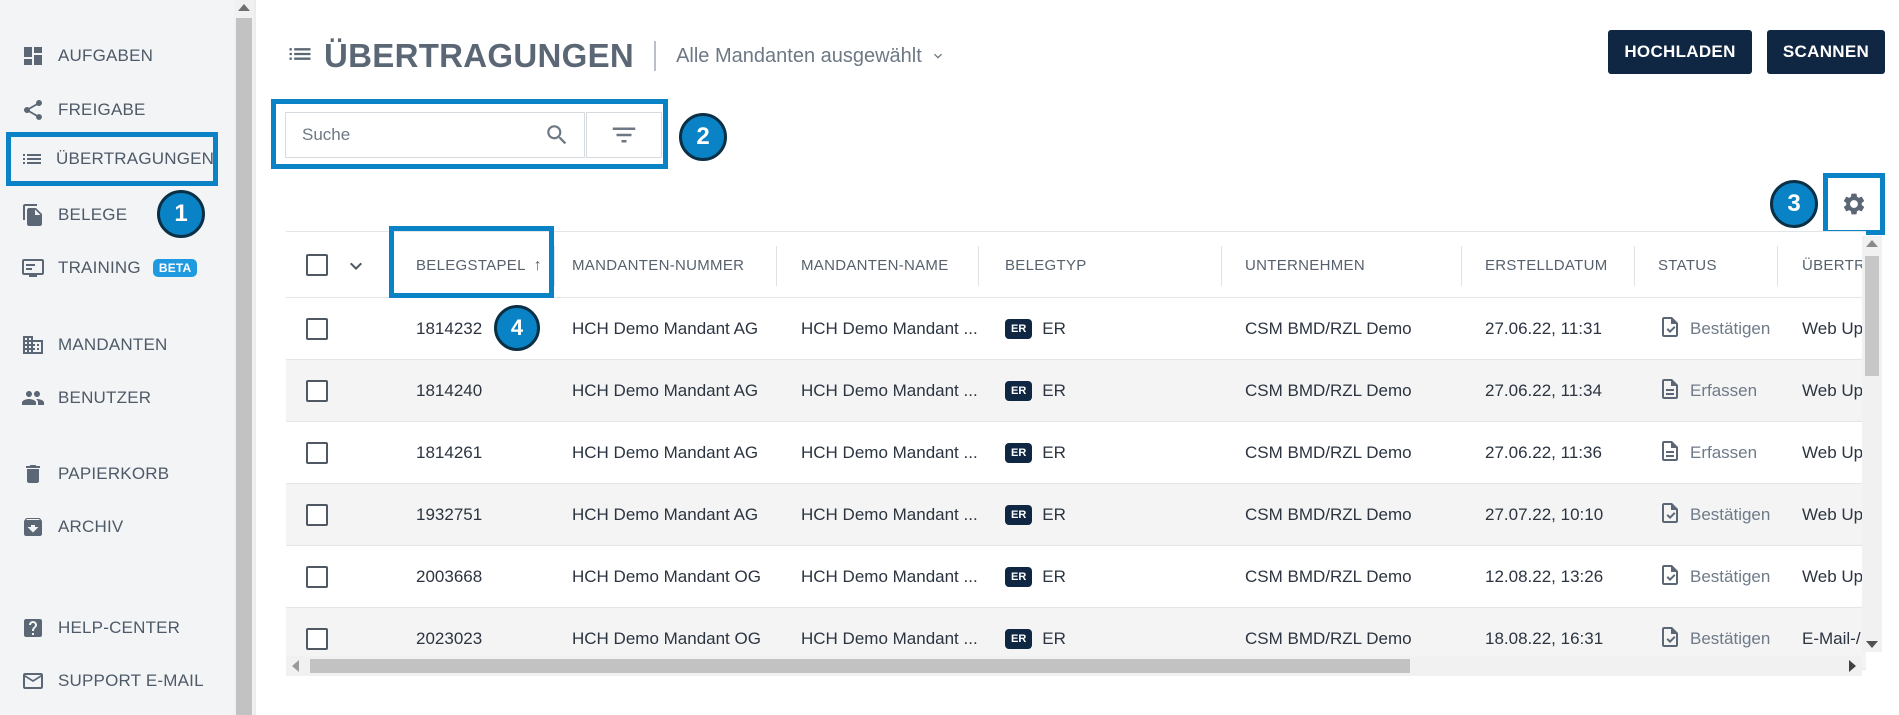 The image size is (1899, 715). What do you see at coordinates (33, 110) in the screenshot?
I see `share-icon` at bounding box center [33, 110].